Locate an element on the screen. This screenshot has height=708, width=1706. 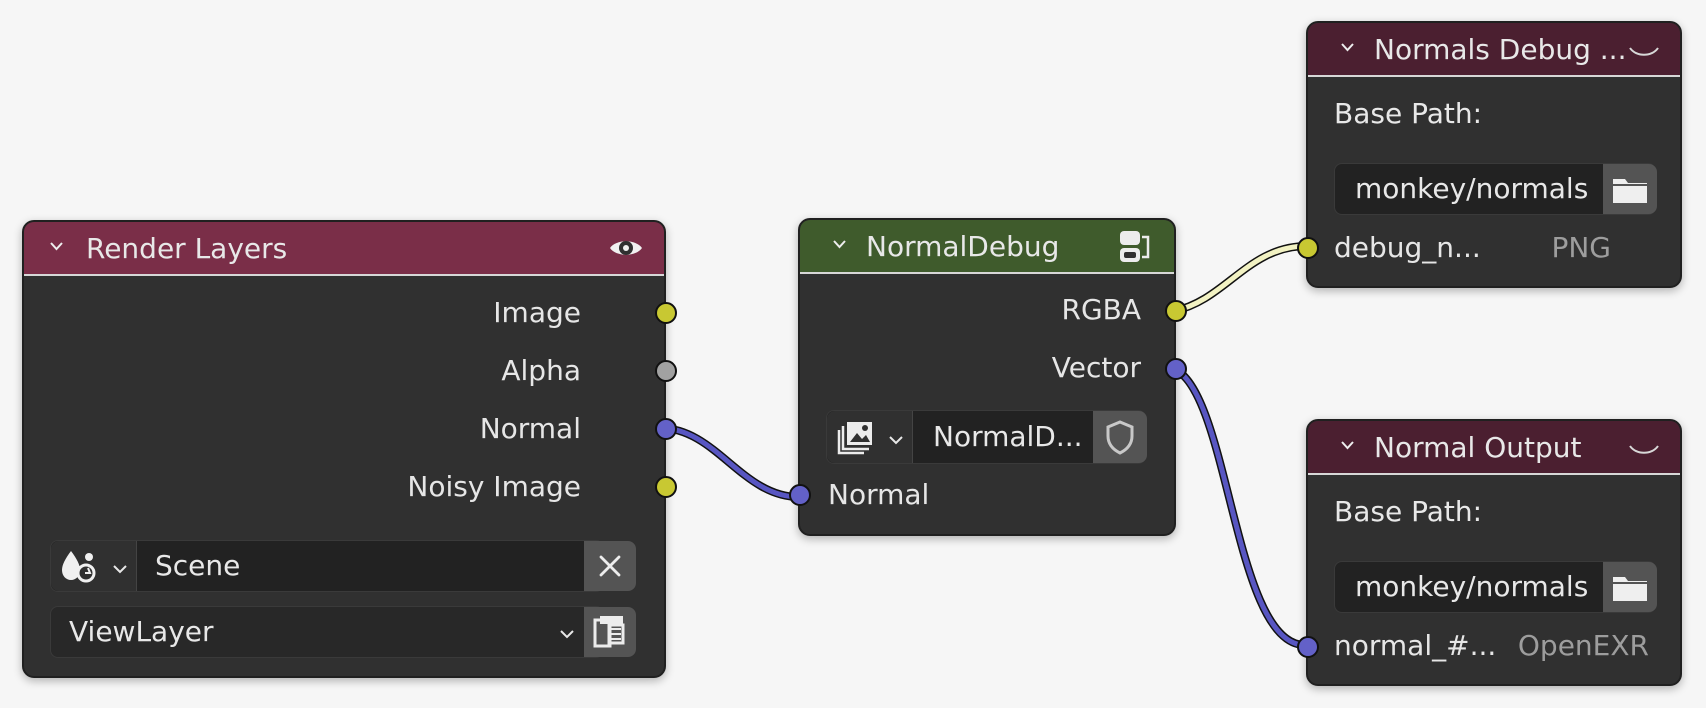
view-layer-selector: ViewLayer is located at coordinates (343, 632).